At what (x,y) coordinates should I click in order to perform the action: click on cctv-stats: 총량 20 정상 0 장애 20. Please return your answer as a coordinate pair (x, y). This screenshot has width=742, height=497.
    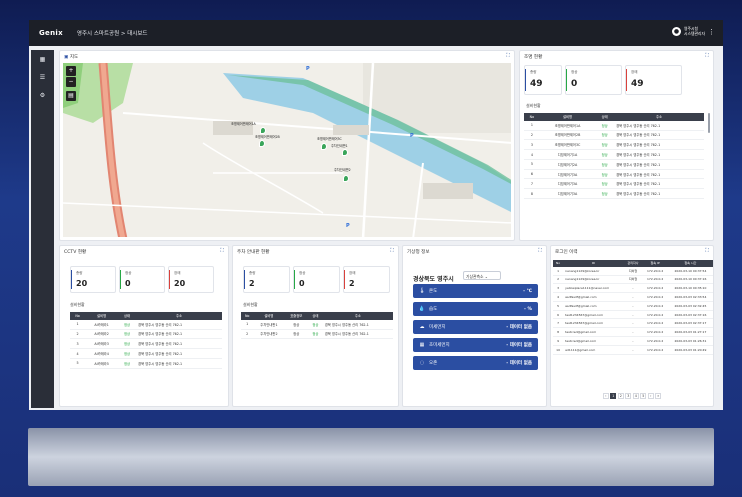
    Looking at the image, I should click on (142, 279).